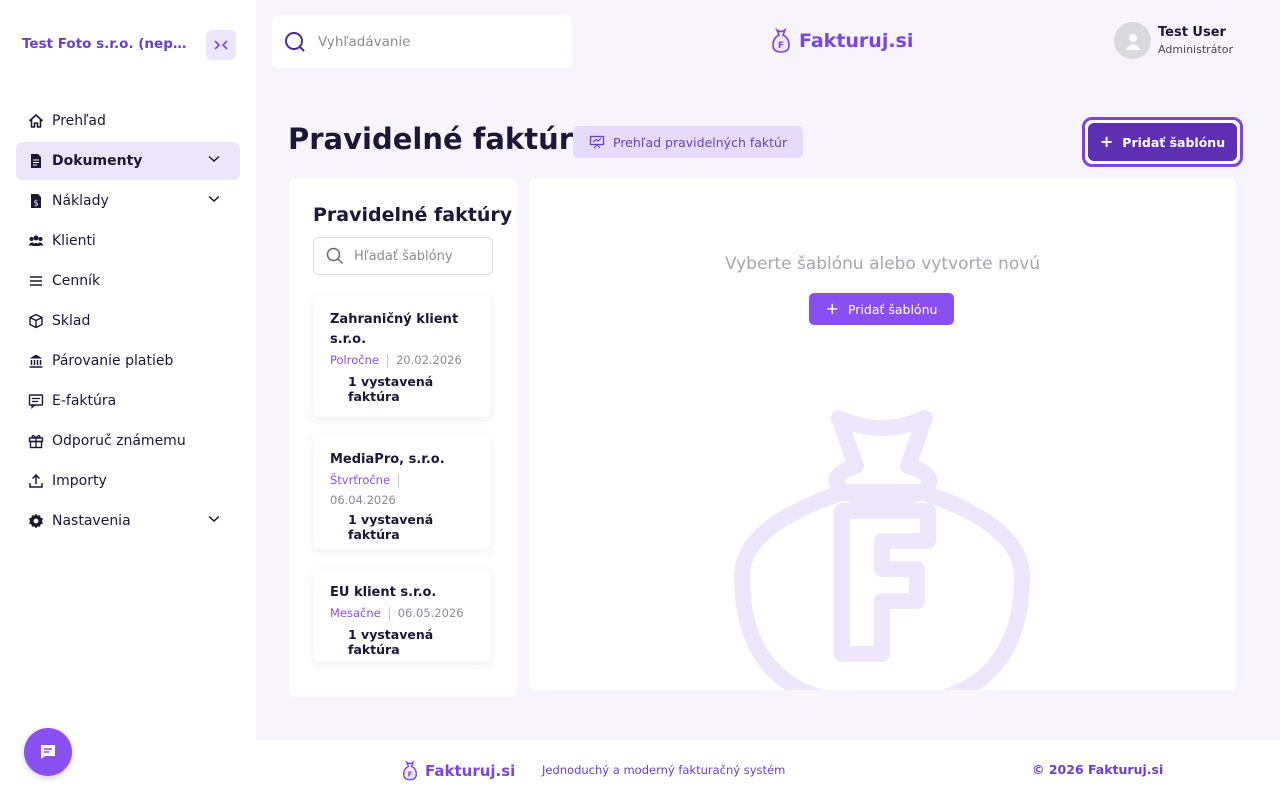 This screenshot has width=1280, height=800. I want to click on list-title: Pravidelné faktúry, so click(413, 215).